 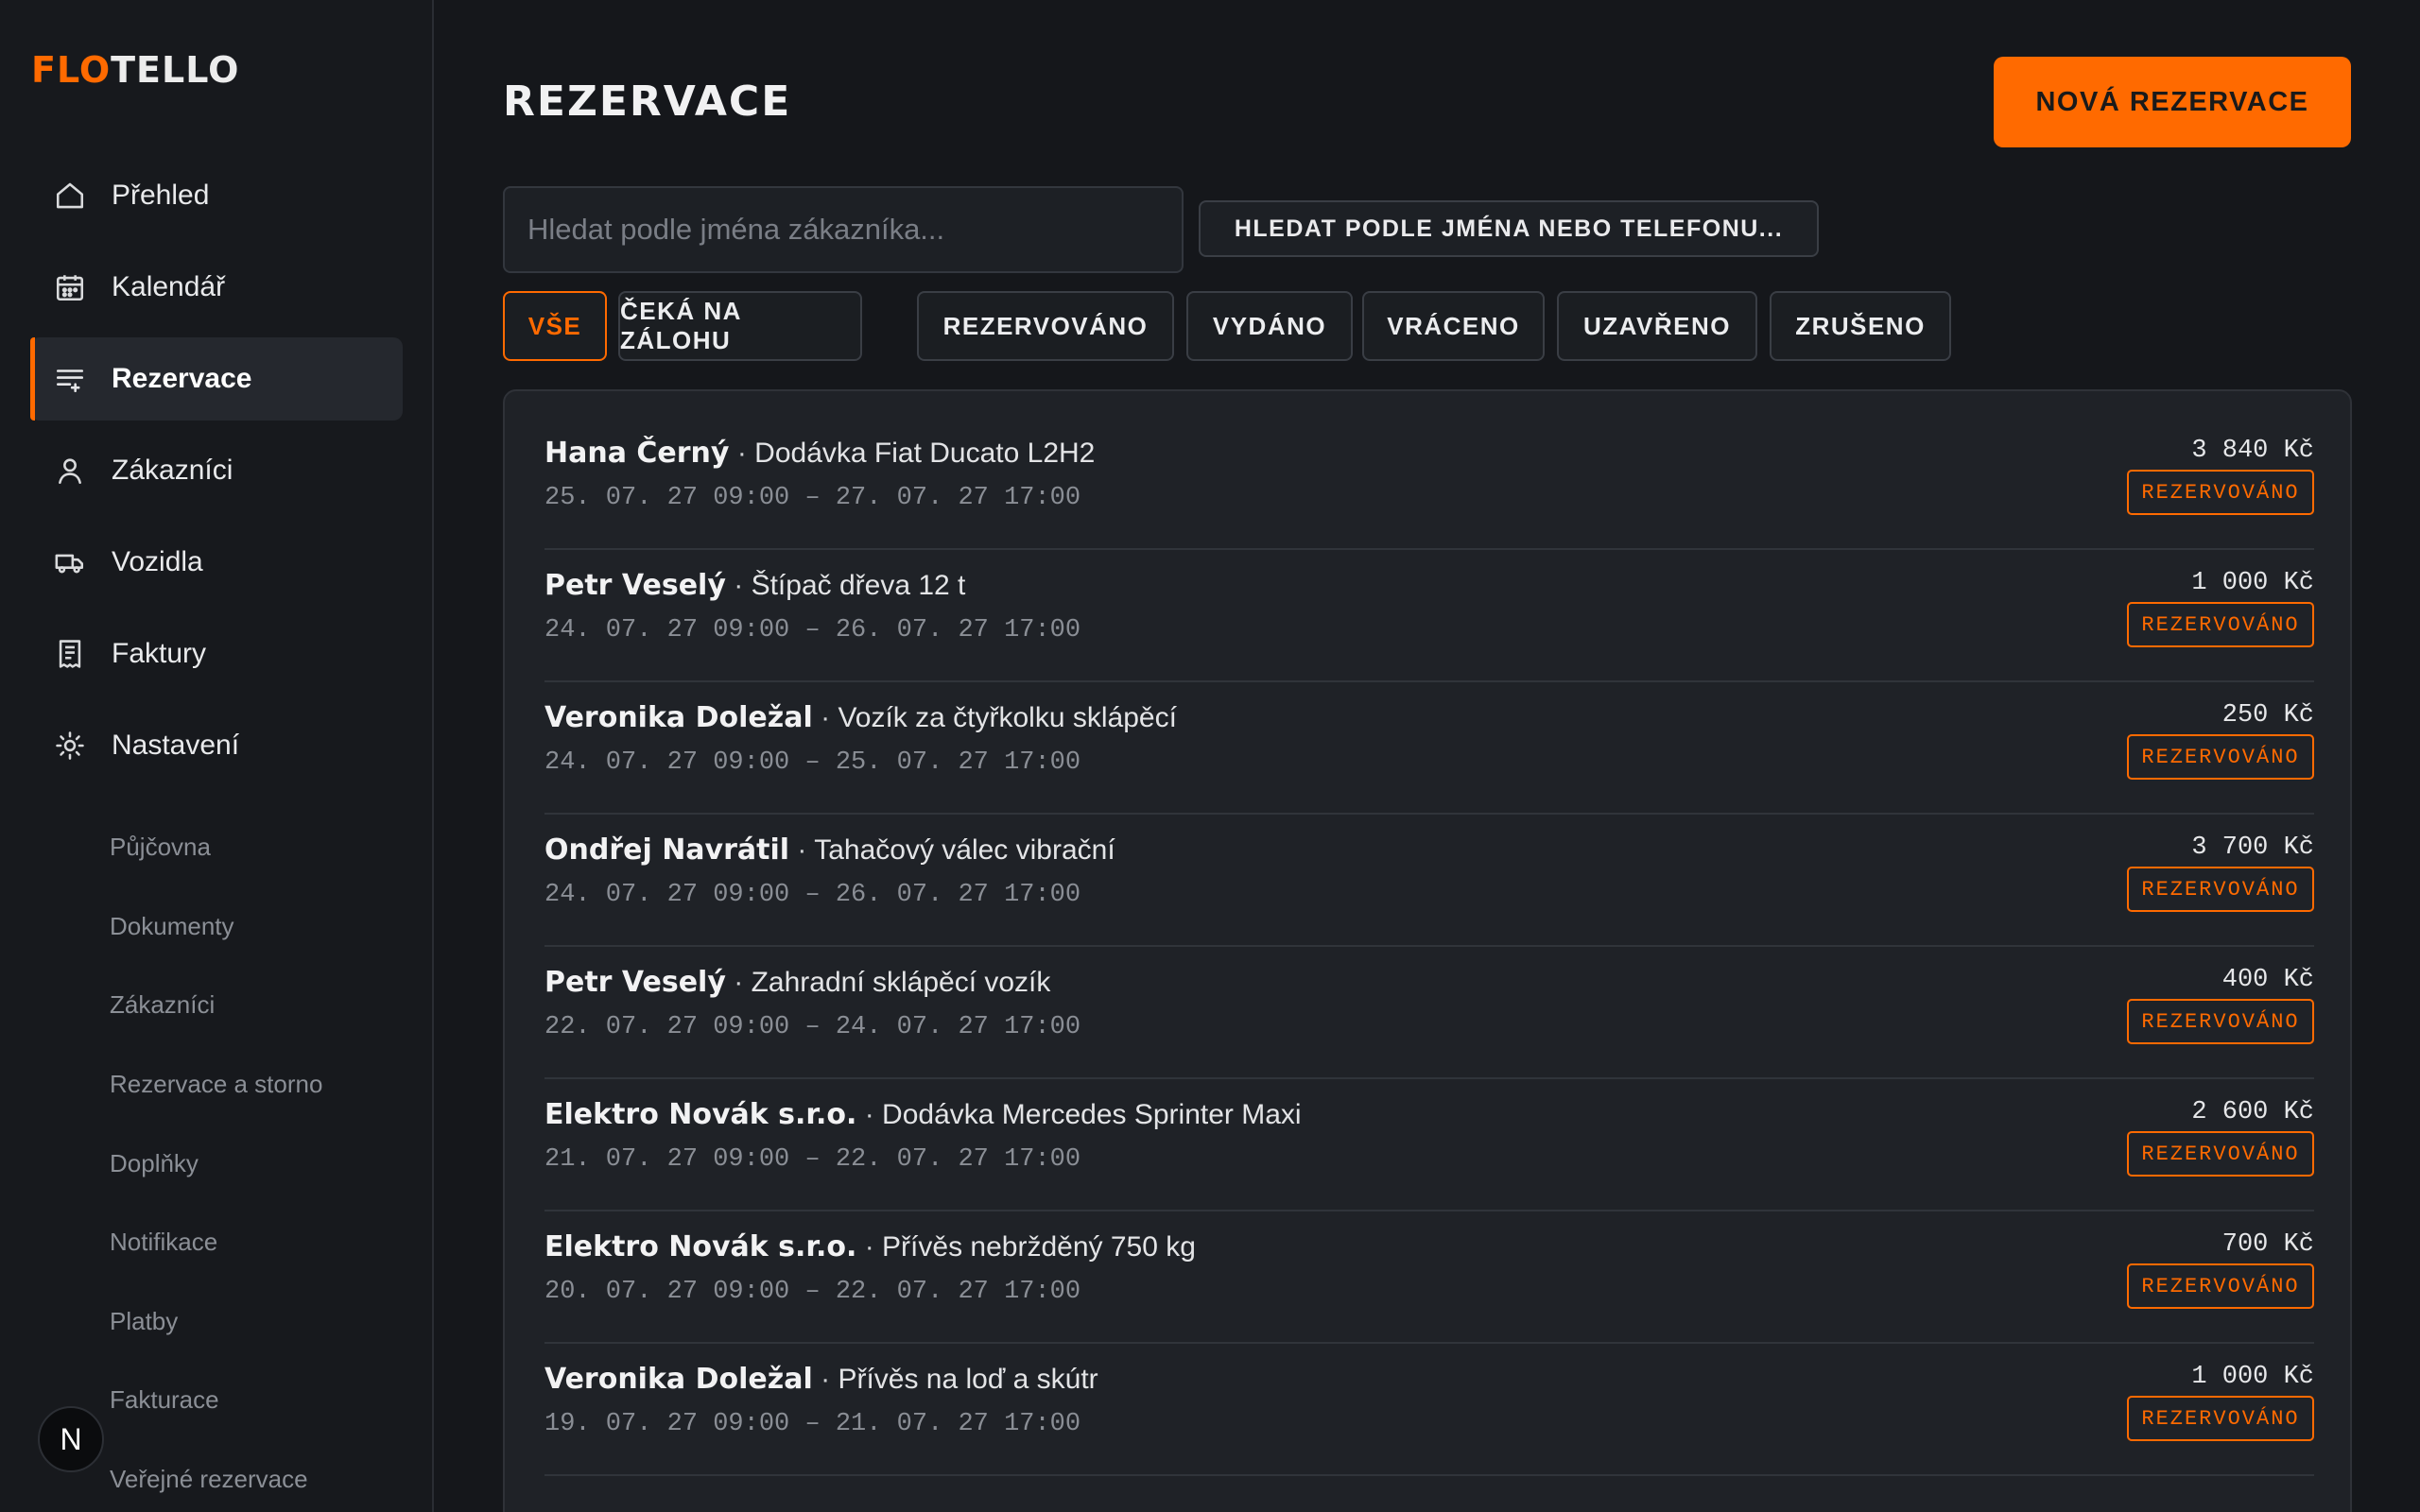 What do you see at coordinates (754, 585) in the screenshot?
I see `row-title: Petr Veselý · Štípač dřeva 12 t` at bounding box center [754, 585].